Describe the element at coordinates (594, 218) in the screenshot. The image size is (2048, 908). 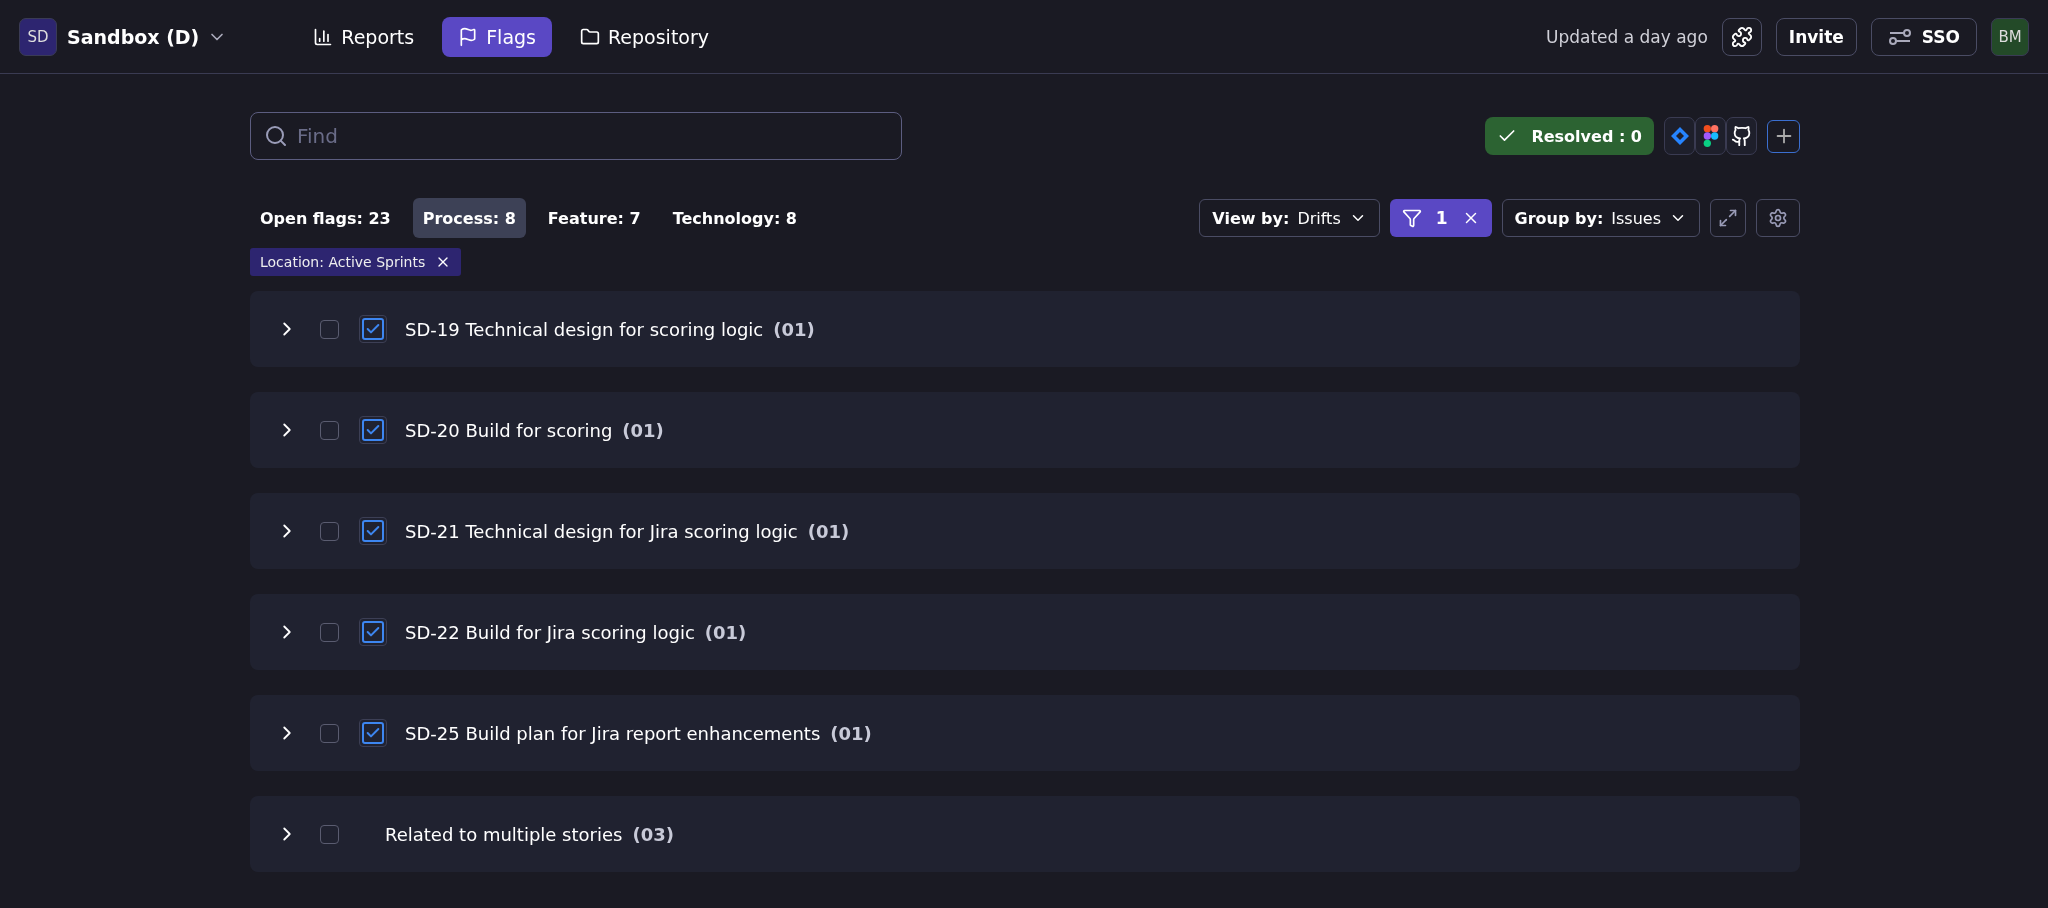
I see `category-tab: Feature: 7` at that location.